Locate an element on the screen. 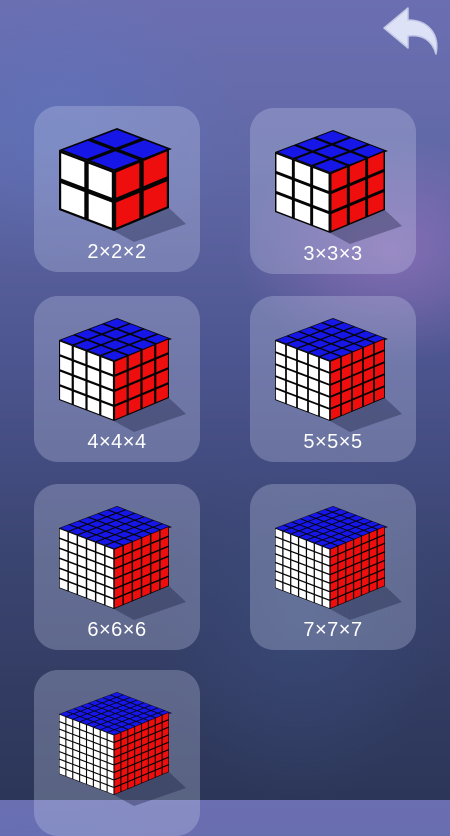  puzzle-label: 6×6×6 is located at coordinates (117, 630).